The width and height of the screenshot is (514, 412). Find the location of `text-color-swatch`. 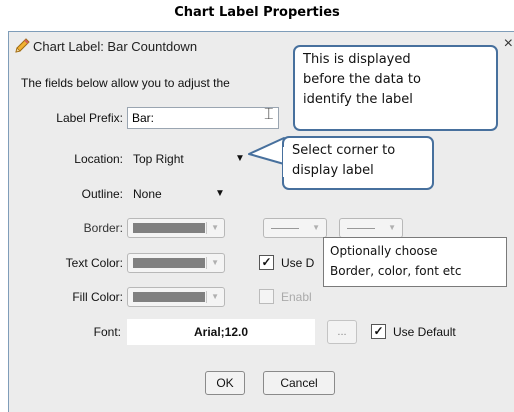

text-color-swatch is located at coordinates (169, 263).